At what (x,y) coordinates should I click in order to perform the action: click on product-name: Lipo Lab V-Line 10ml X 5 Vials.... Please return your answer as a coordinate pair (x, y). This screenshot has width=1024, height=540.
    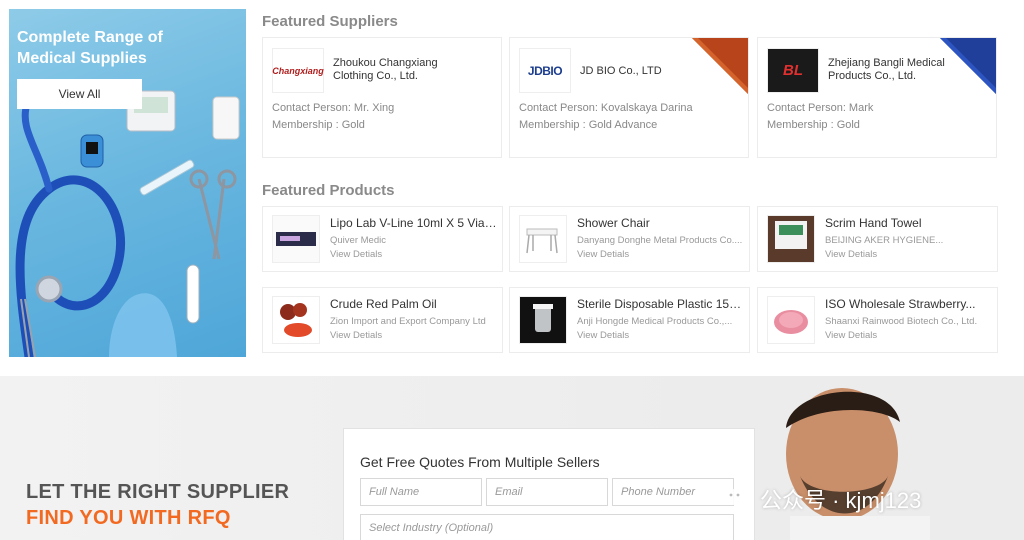
    Looking at the image, I should click on (414, 223).